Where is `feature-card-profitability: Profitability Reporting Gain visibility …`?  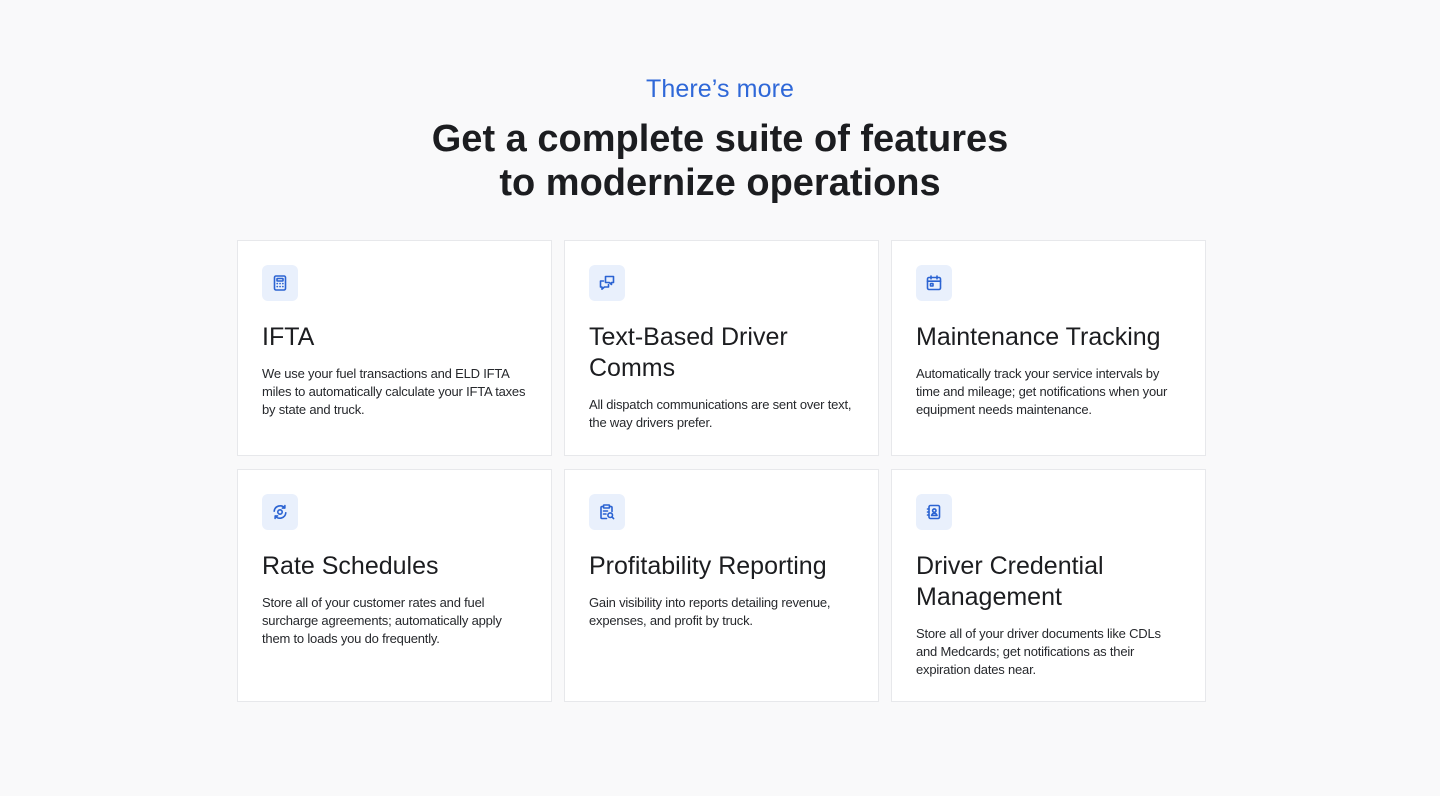
feature-card-profitability: Profitability Reporting Gain visibility … is located at coordinates (721, 585).